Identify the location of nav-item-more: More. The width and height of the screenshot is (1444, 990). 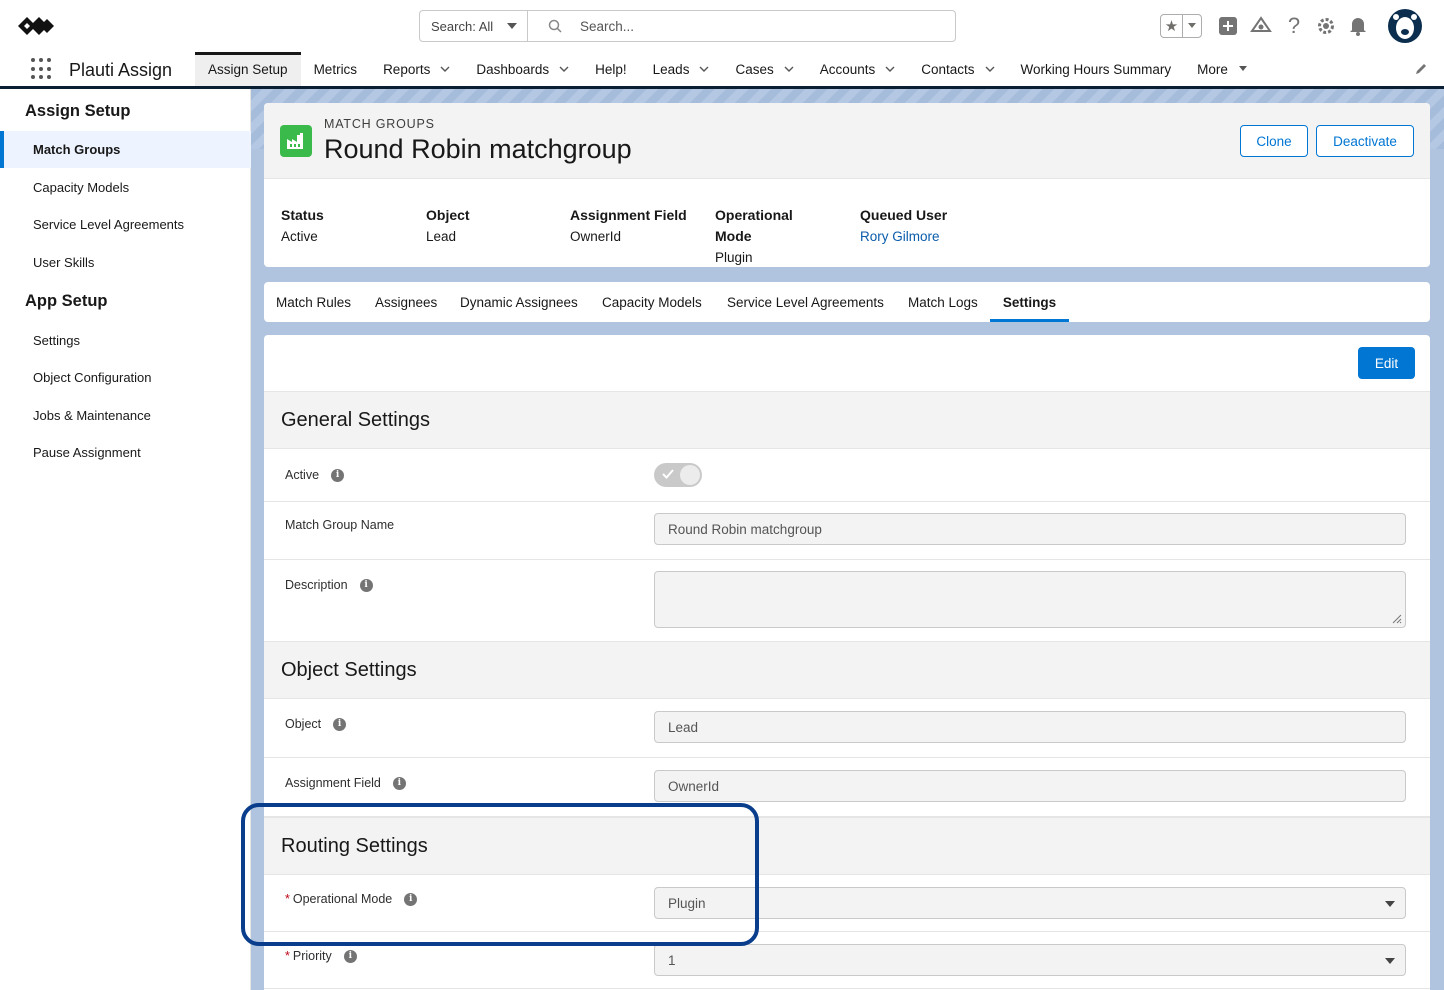
(1222, 69).